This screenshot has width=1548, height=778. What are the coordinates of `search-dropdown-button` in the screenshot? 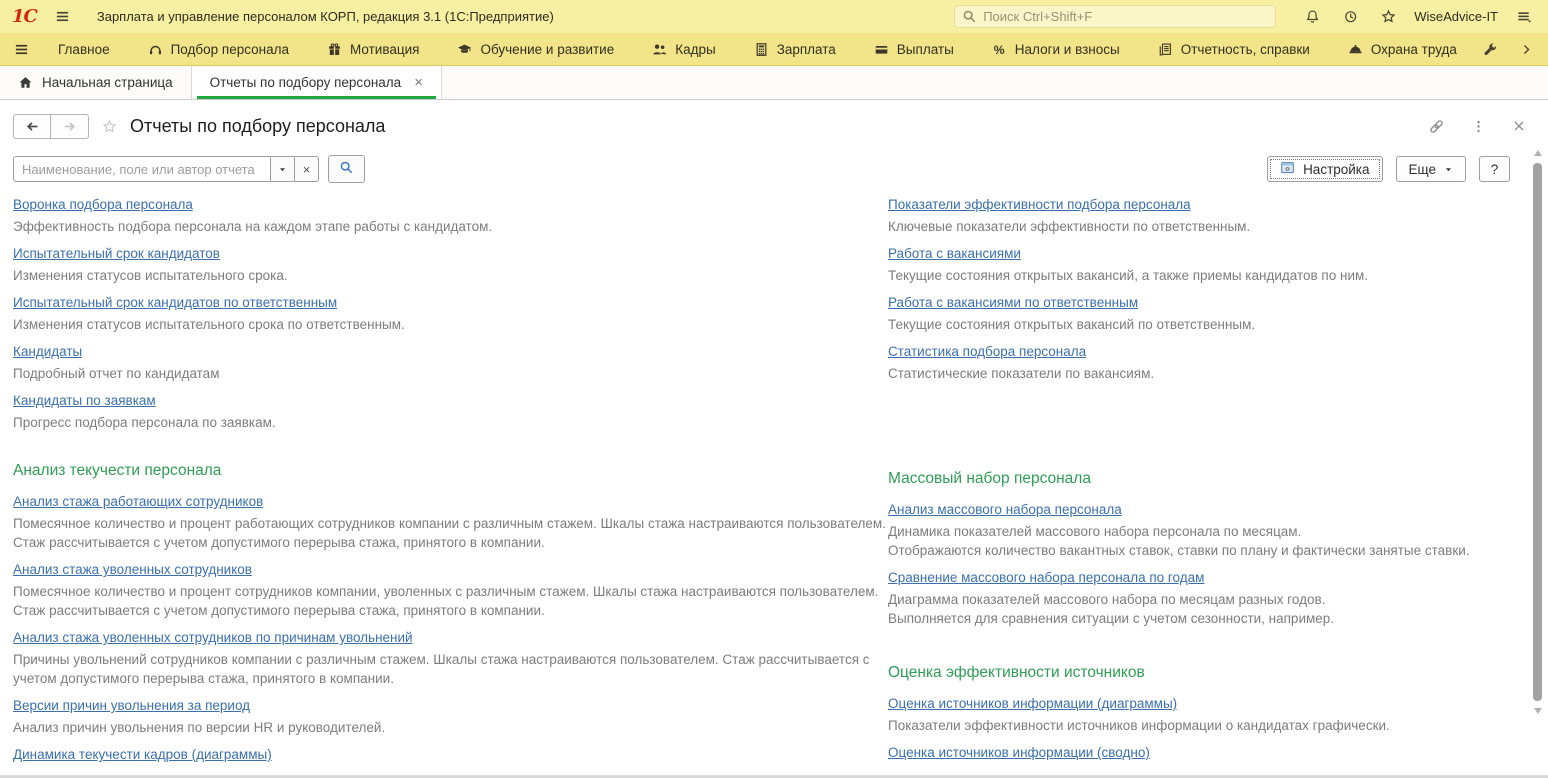 It's located at (283, 169).